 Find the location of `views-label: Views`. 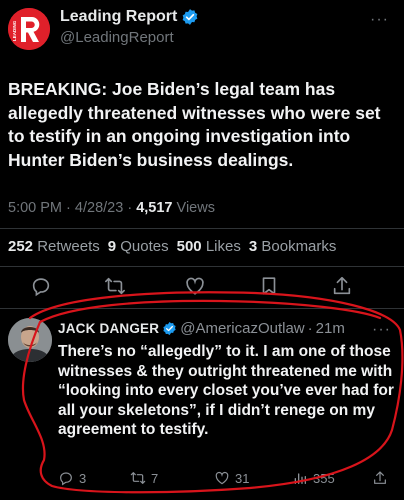

views-label: Views is located at coordinates (195, 208).